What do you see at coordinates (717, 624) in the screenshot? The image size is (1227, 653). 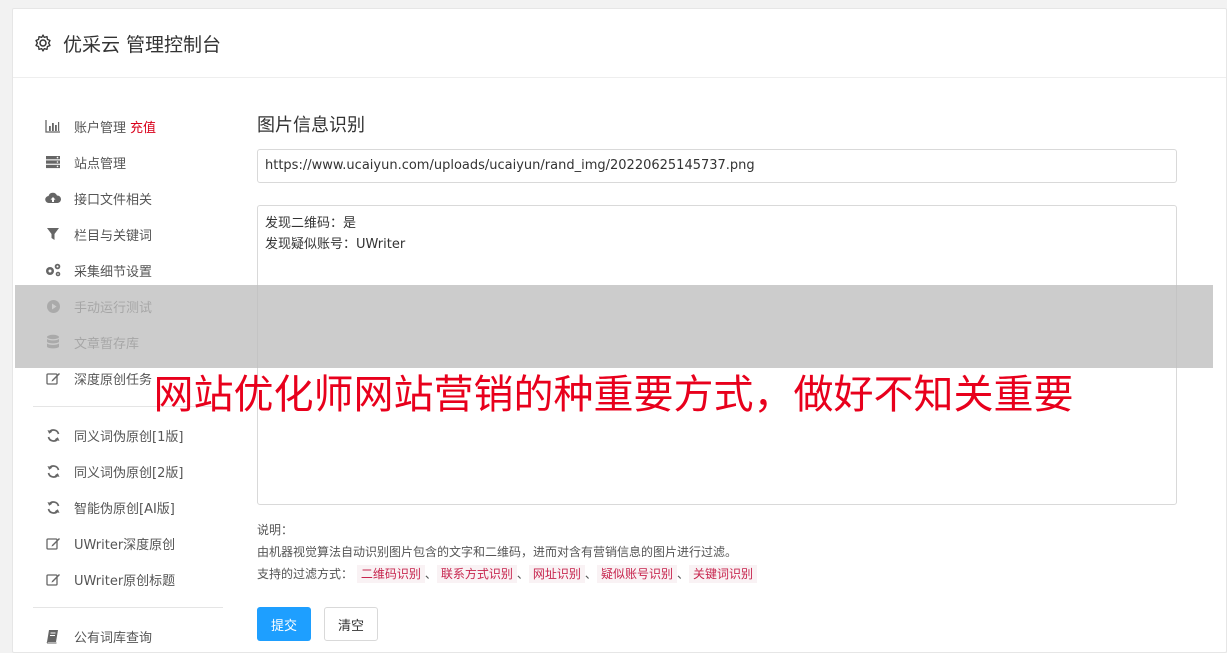 I see `button-row: 提交 清空` at bounding box center [717, 624].